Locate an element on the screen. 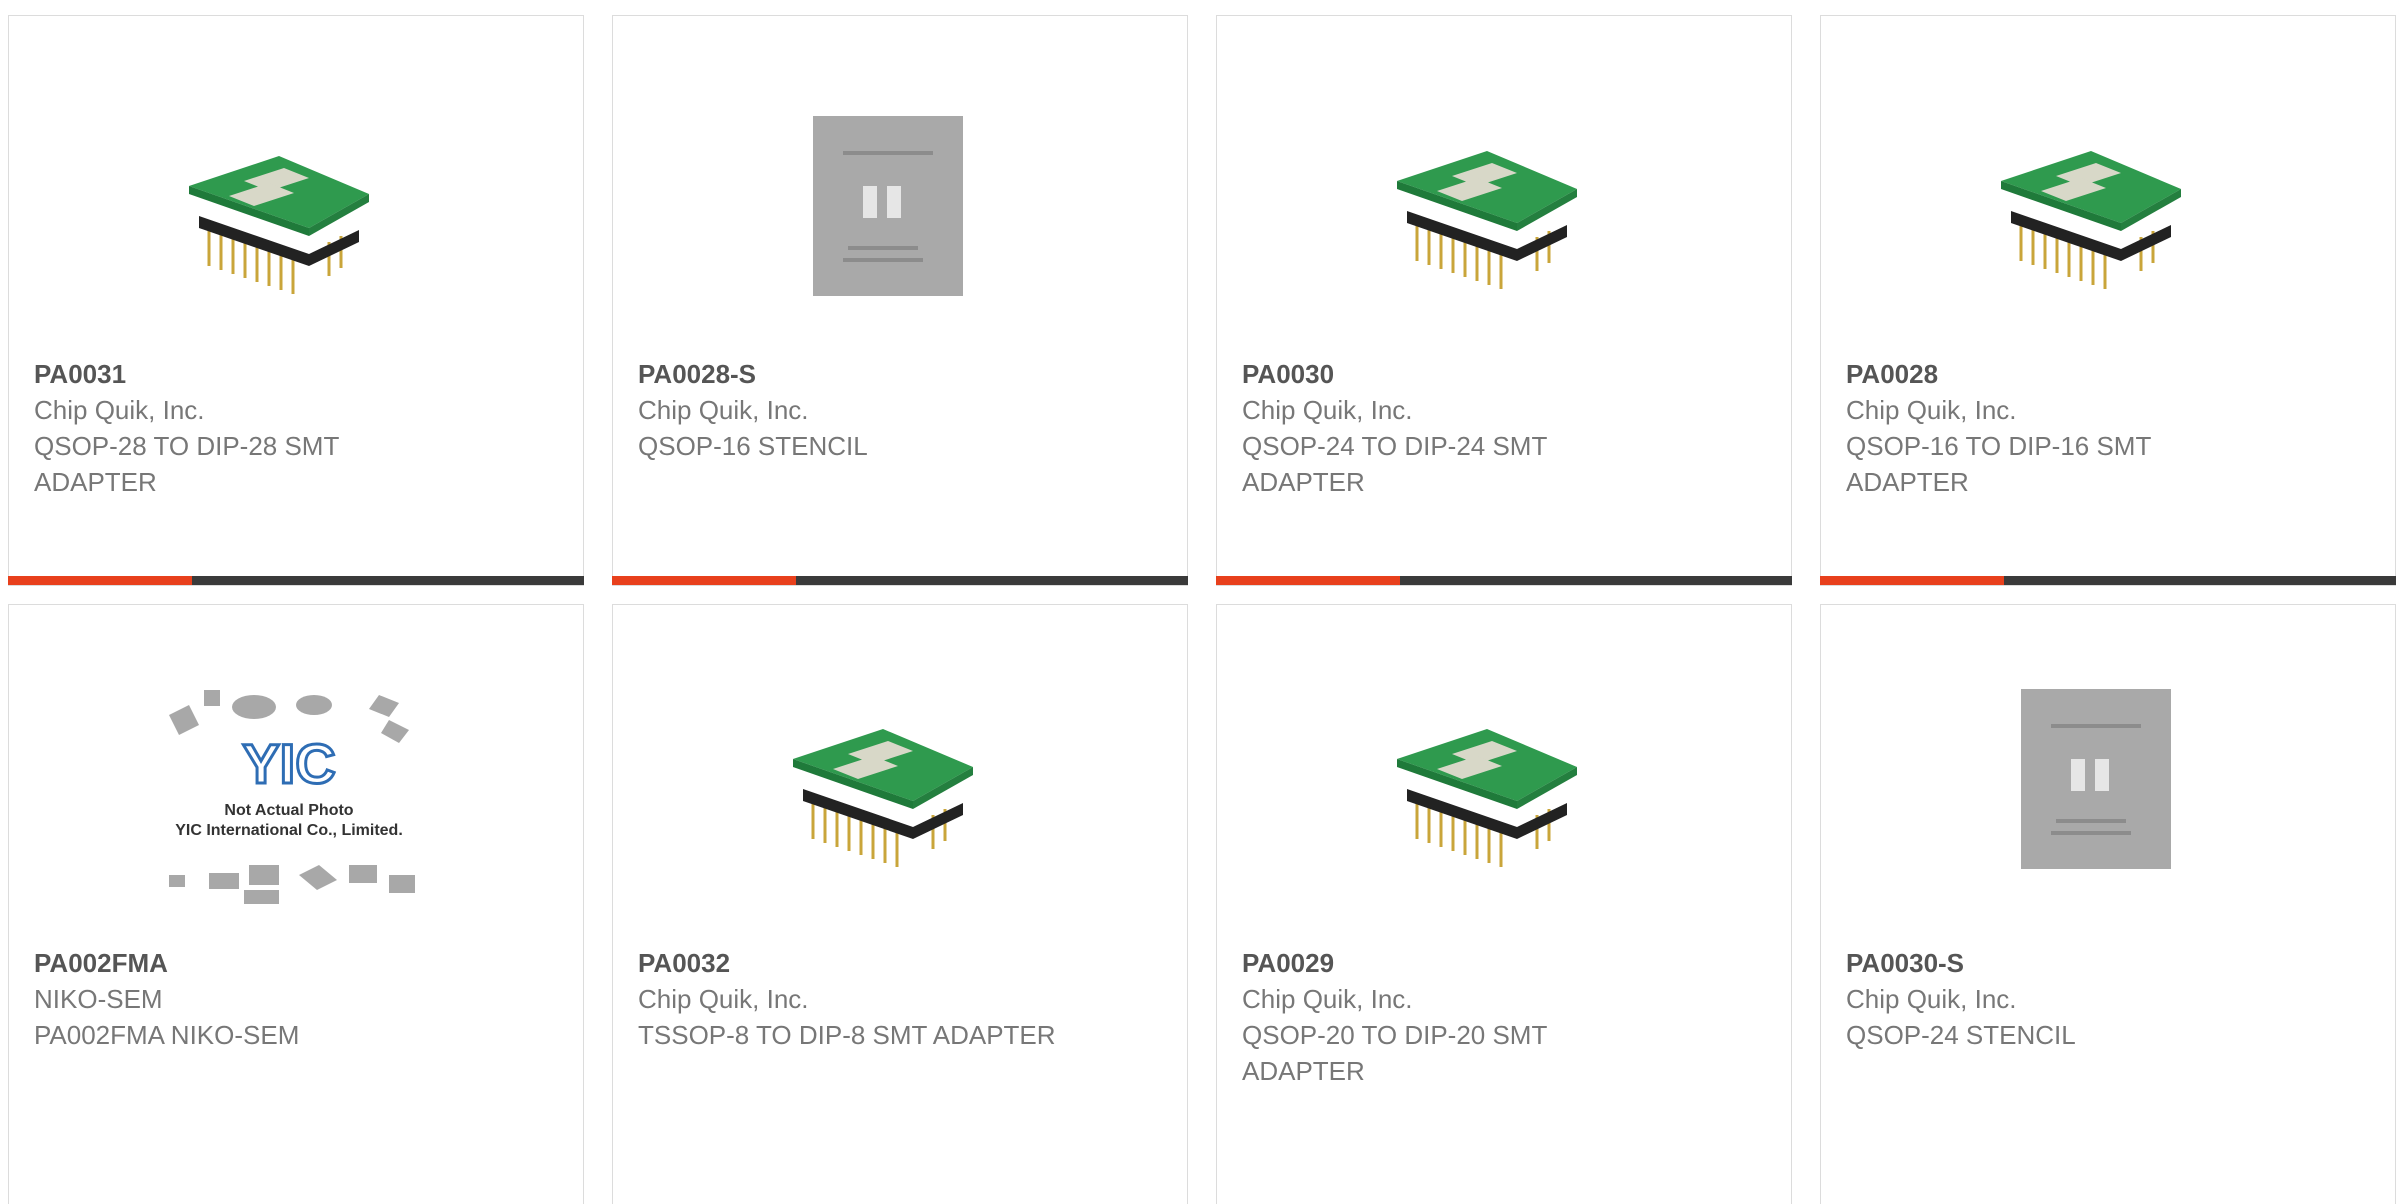 This screenshot has width=2400, height=1204. part-number: PA0030-S is located at coordinates (2106, 963).